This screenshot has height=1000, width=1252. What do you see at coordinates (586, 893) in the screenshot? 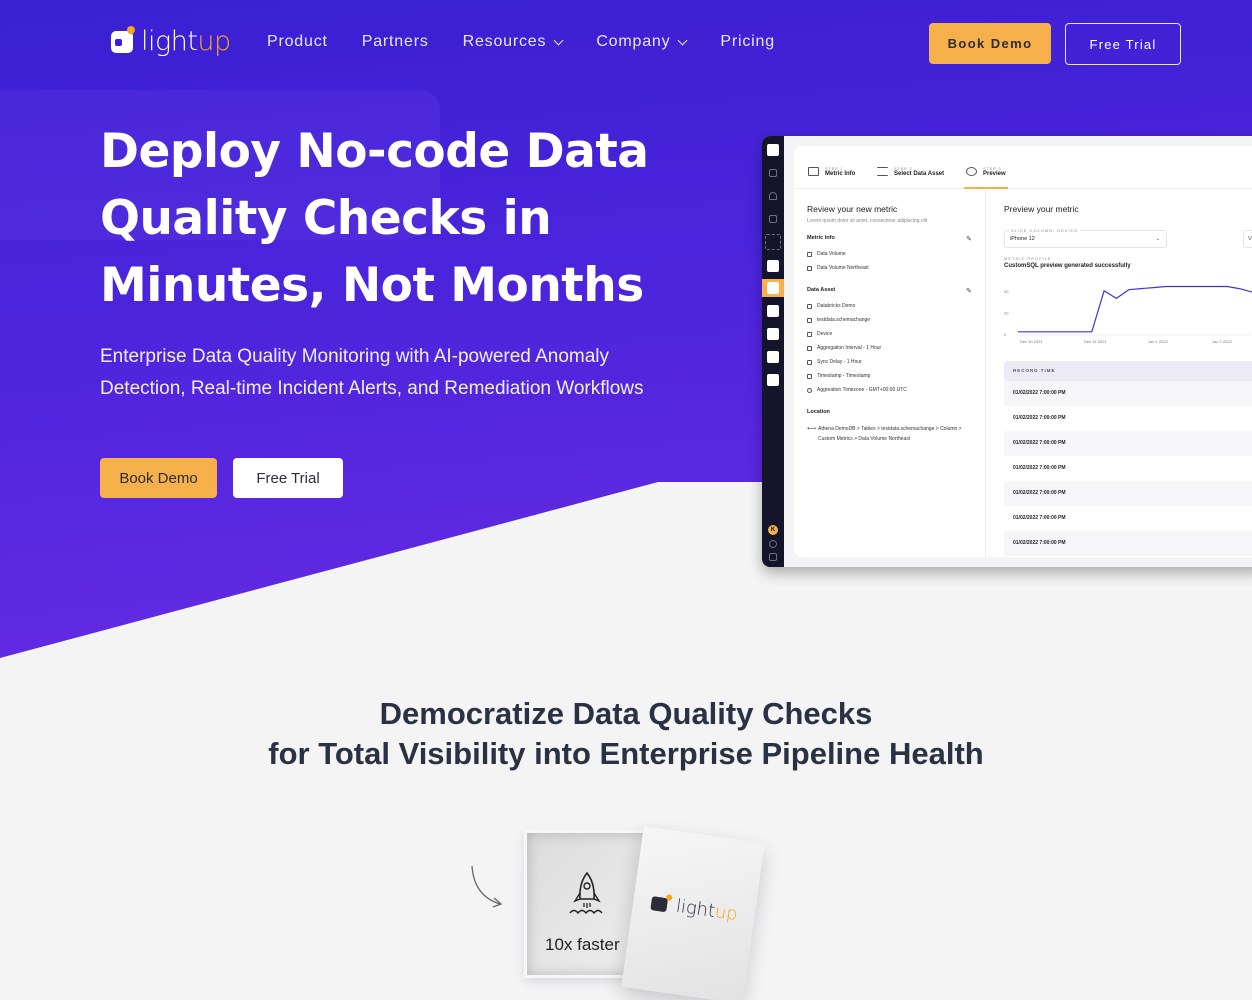
I see `rocket-icon` at bounding box center [586, 893].